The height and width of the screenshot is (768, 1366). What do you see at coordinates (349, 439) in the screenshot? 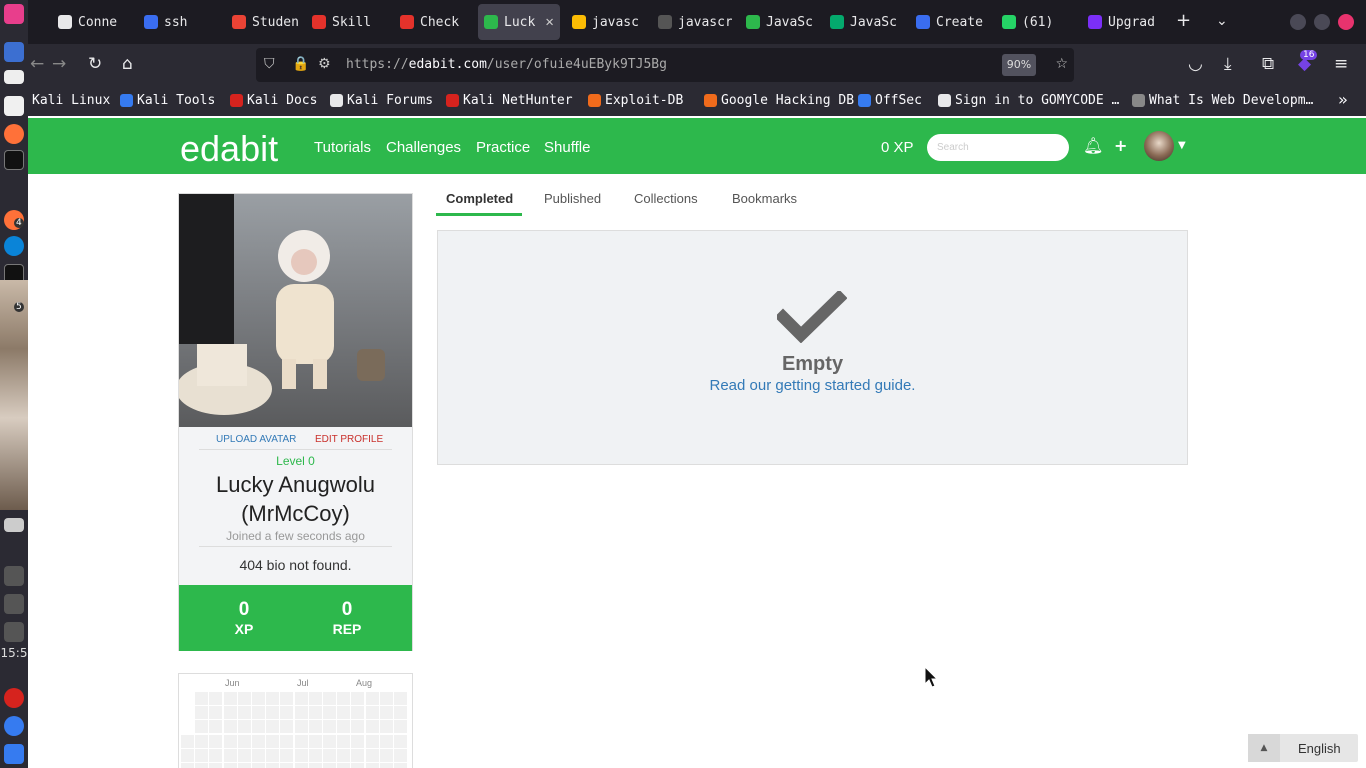
I see `edit-profile-link: EDIT PROFILE` at bounding box center [349, 439].